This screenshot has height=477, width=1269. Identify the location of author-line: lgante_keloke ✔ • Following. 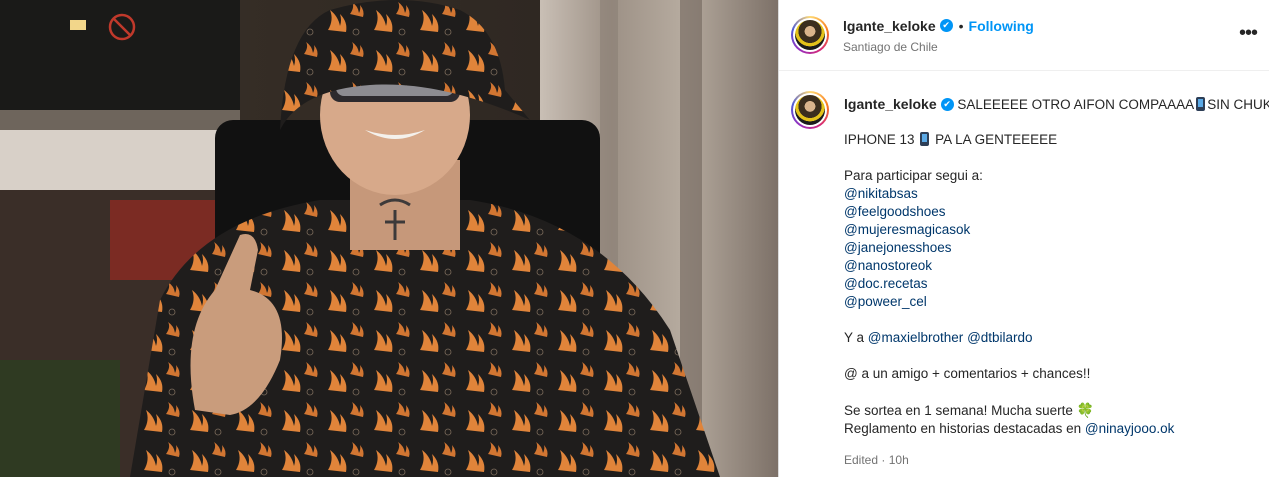
(938, 27).